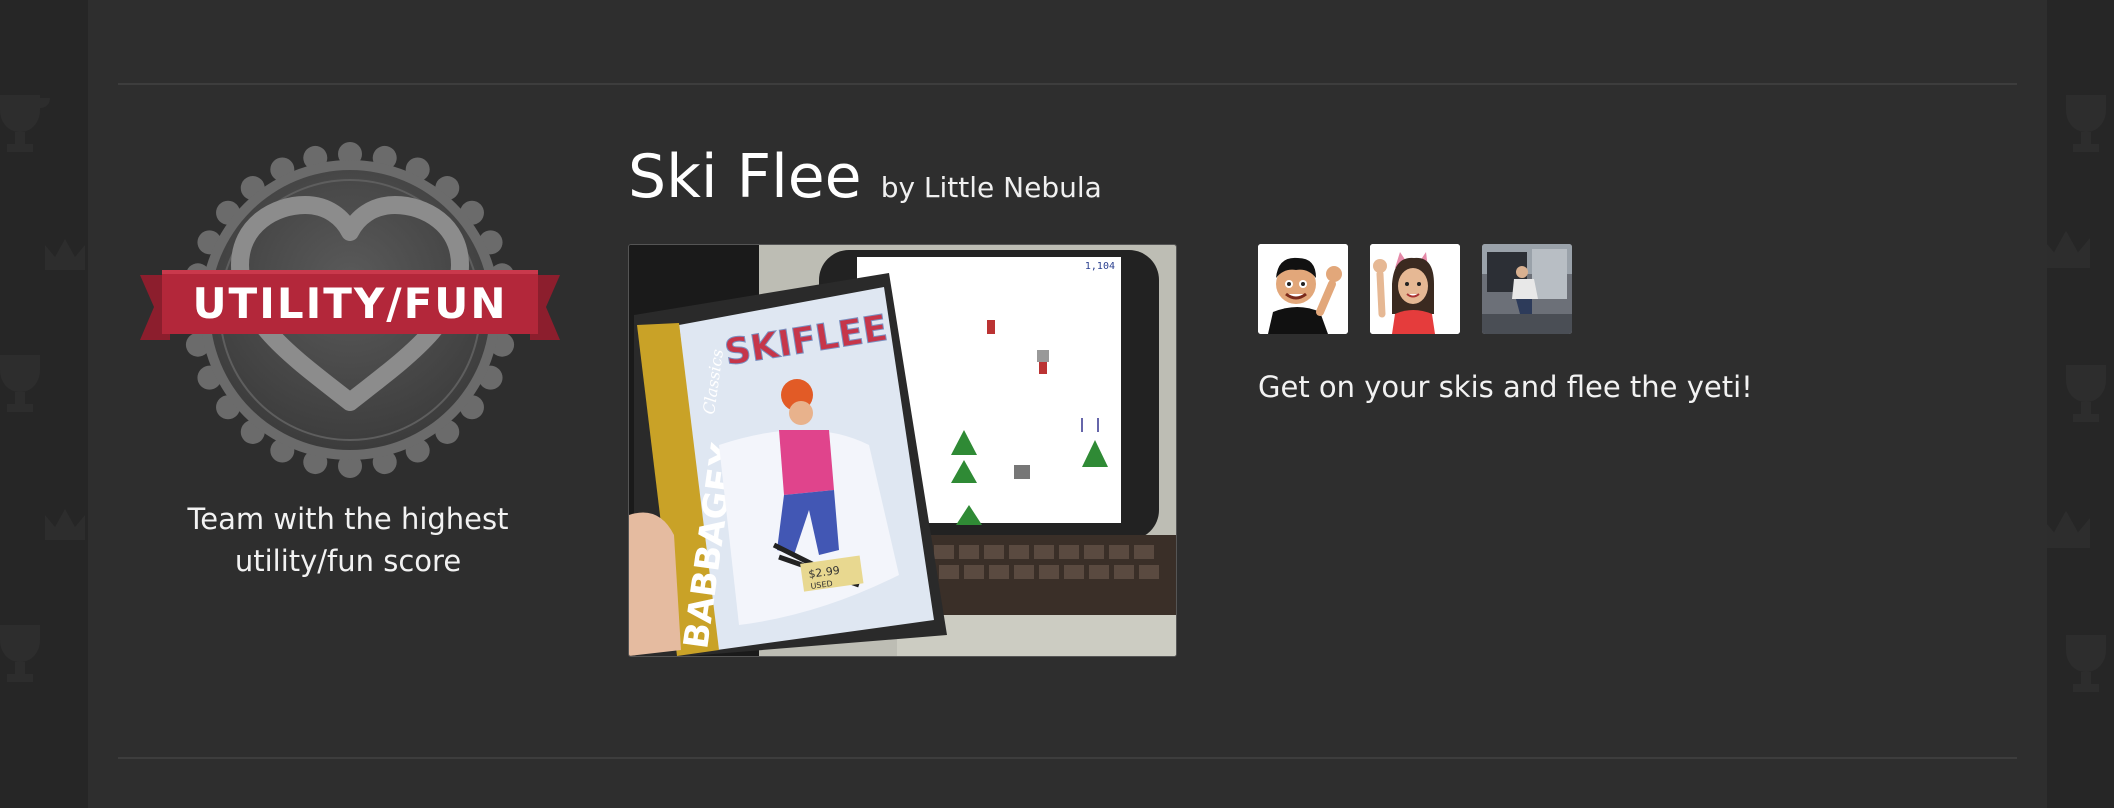 This screenshot has width=2114, height=808. I want to click on award-badge: UTILITY/FUN, so click(350, 310).